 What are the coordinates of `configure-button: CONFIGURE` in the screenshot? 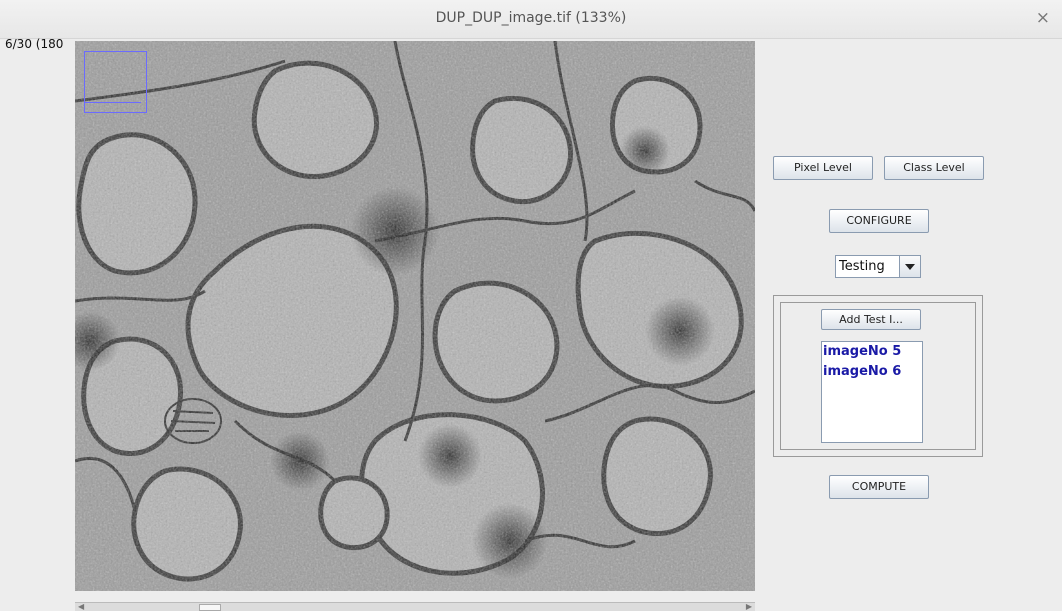 It's located at (879, 221).